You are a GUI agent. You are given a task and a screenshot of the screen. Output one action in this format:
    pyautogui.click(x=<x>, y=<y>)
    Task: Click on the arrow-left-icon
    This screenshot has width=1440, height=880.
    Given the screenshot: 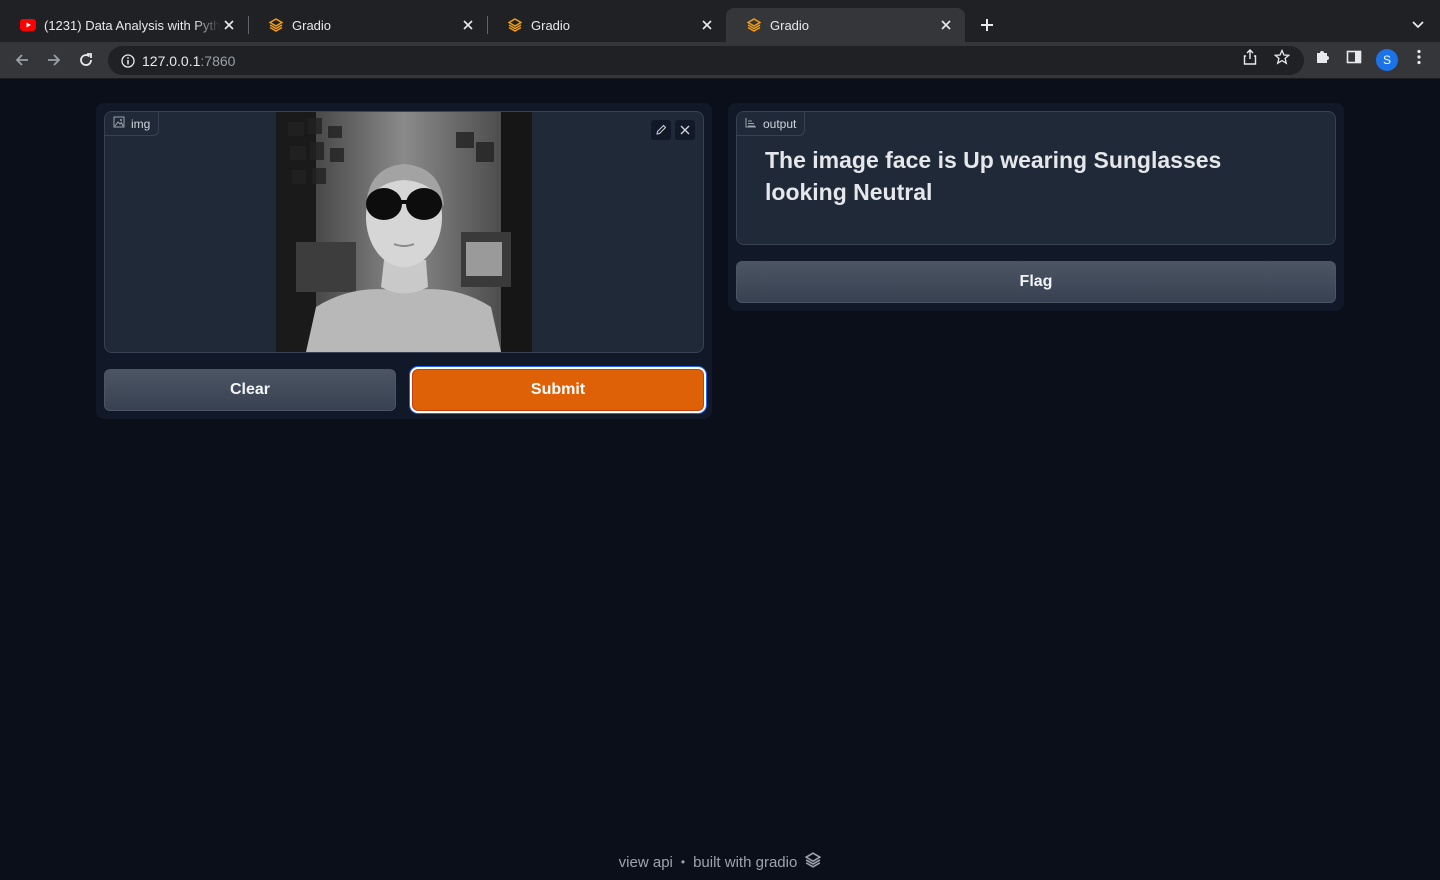 What is the action you would take?
    pyautogui.click(x=21, y=60)
    